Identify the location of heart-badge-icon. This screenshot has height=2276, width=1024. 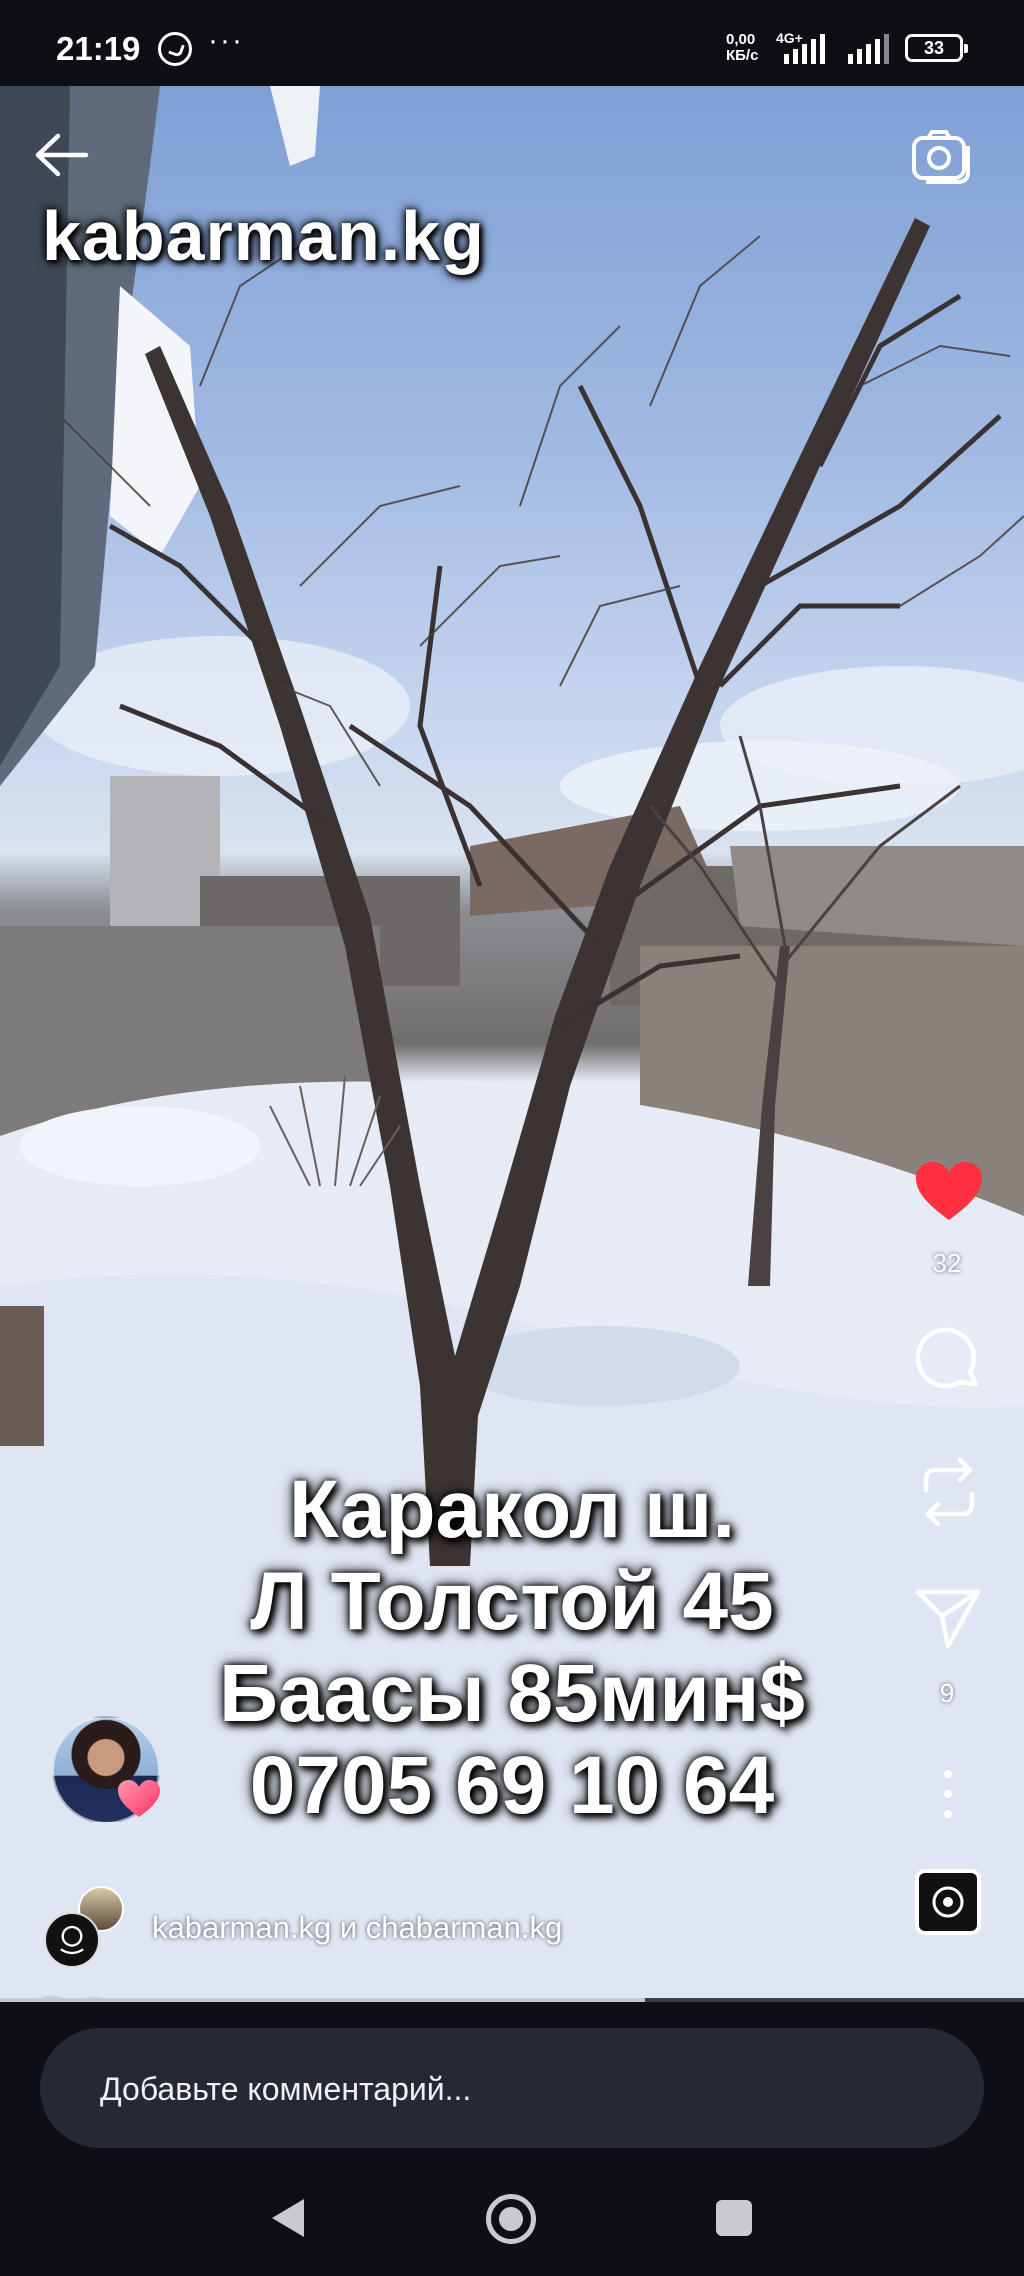
(139, 1798).